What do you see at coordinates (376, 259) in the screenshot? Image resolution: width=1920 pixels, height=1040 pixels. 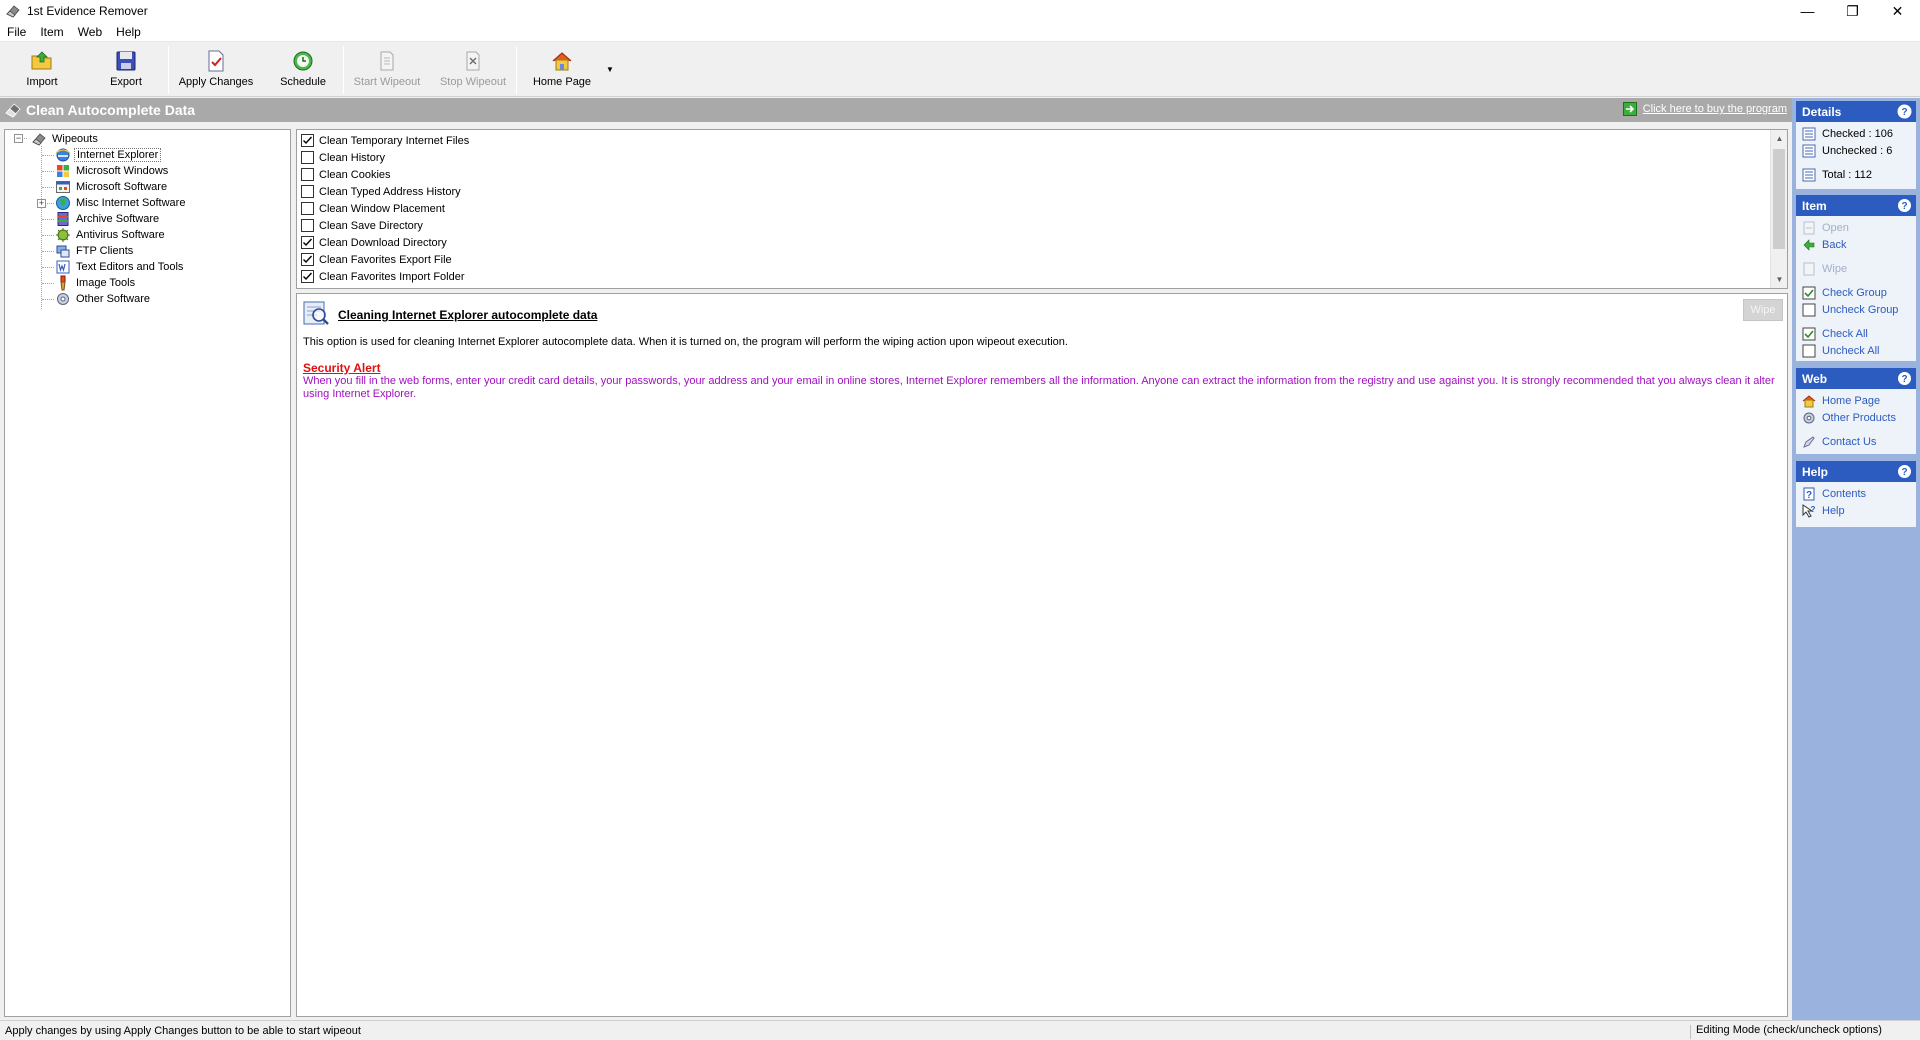 I see `option-clean-favorites-export-file: Clean Favorites Export File` at bounding box center [376, 259].